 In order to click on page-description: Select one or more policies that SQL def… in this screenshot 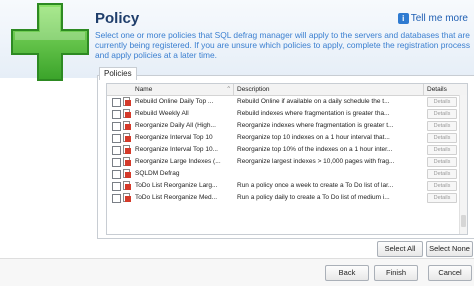, I will do `click(283, 45)`.